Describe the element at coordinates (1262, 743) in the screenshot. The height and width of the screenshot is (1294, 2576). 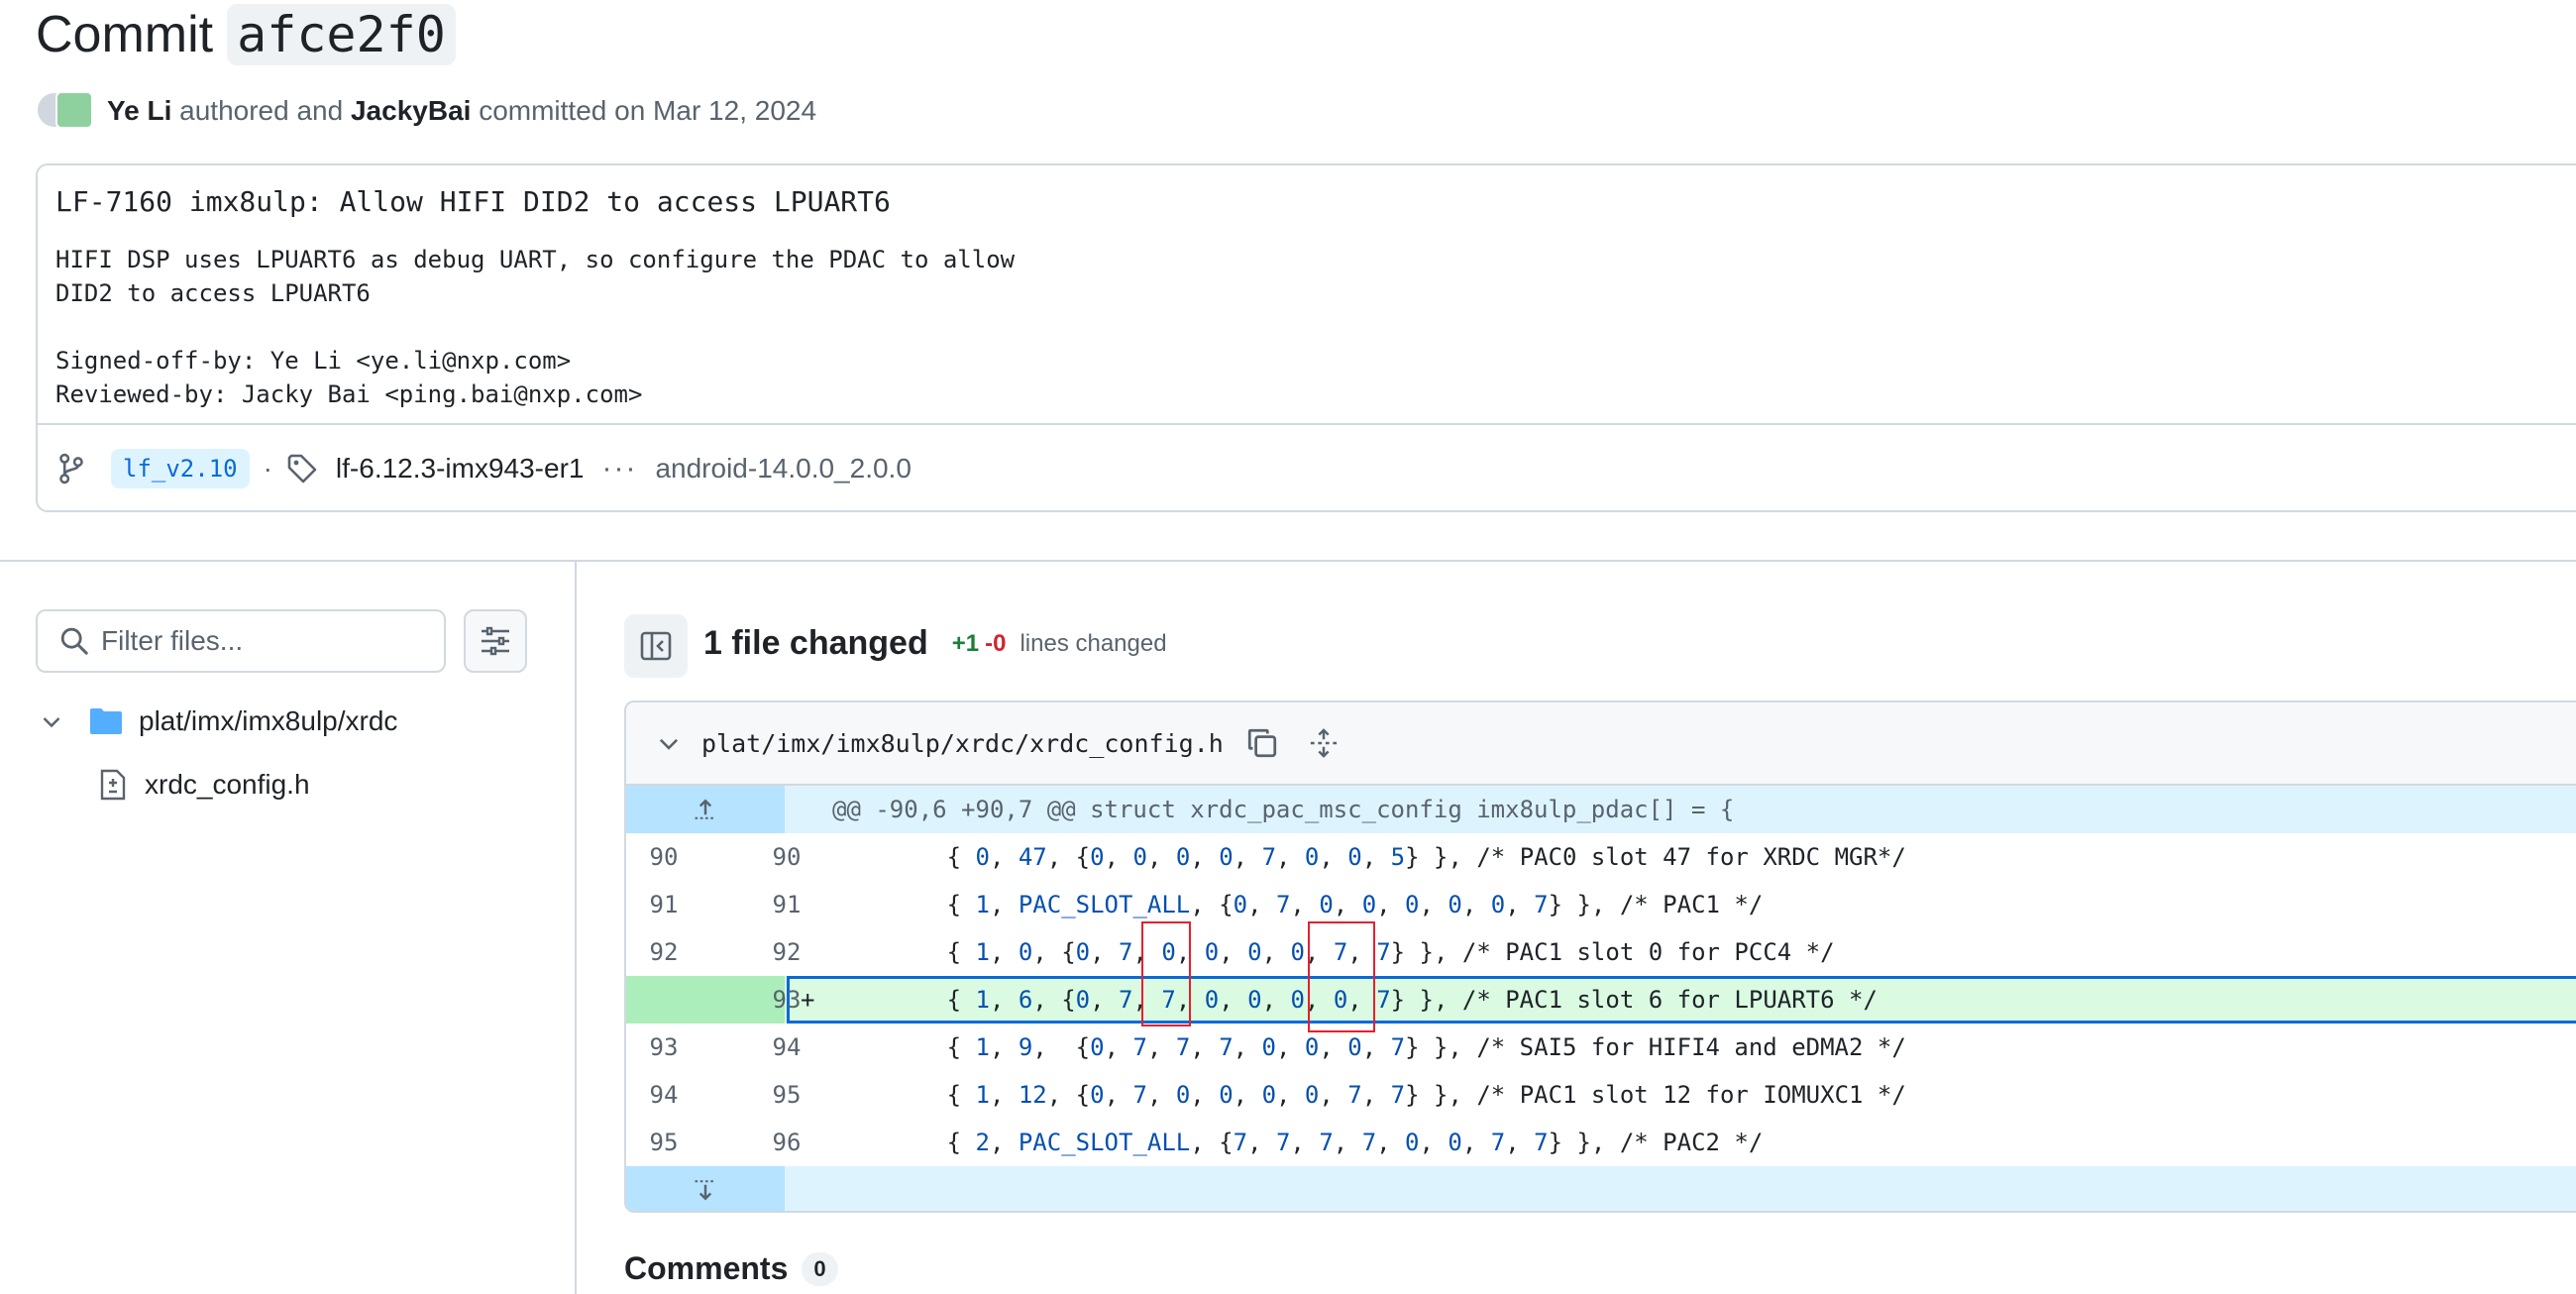
I see `copy-icon` at that location.